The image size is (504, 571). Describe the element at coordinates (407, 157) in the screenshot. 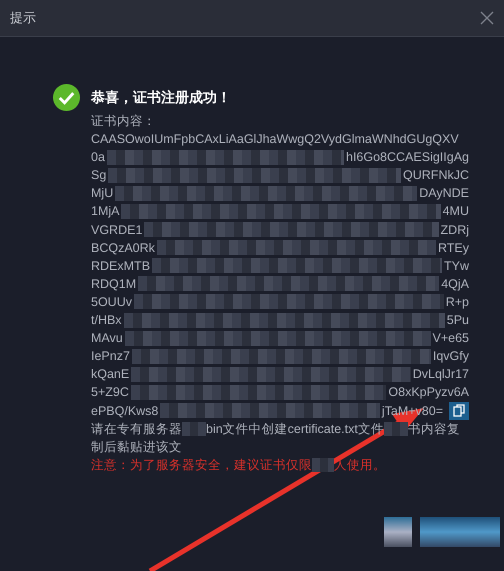

I see `certificate-text: hI6Go8CCAESigIIgAg` at that location.